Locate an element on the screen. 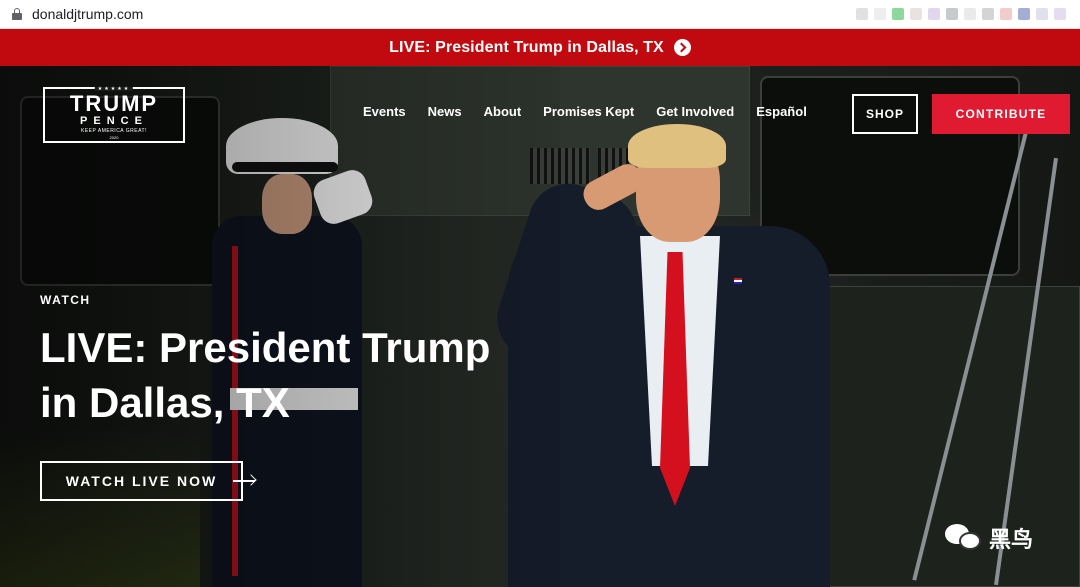 The width and height of the screenshot is (1080, 587). hero-eyebrow: WATCH is located at coordinates (65, 300).